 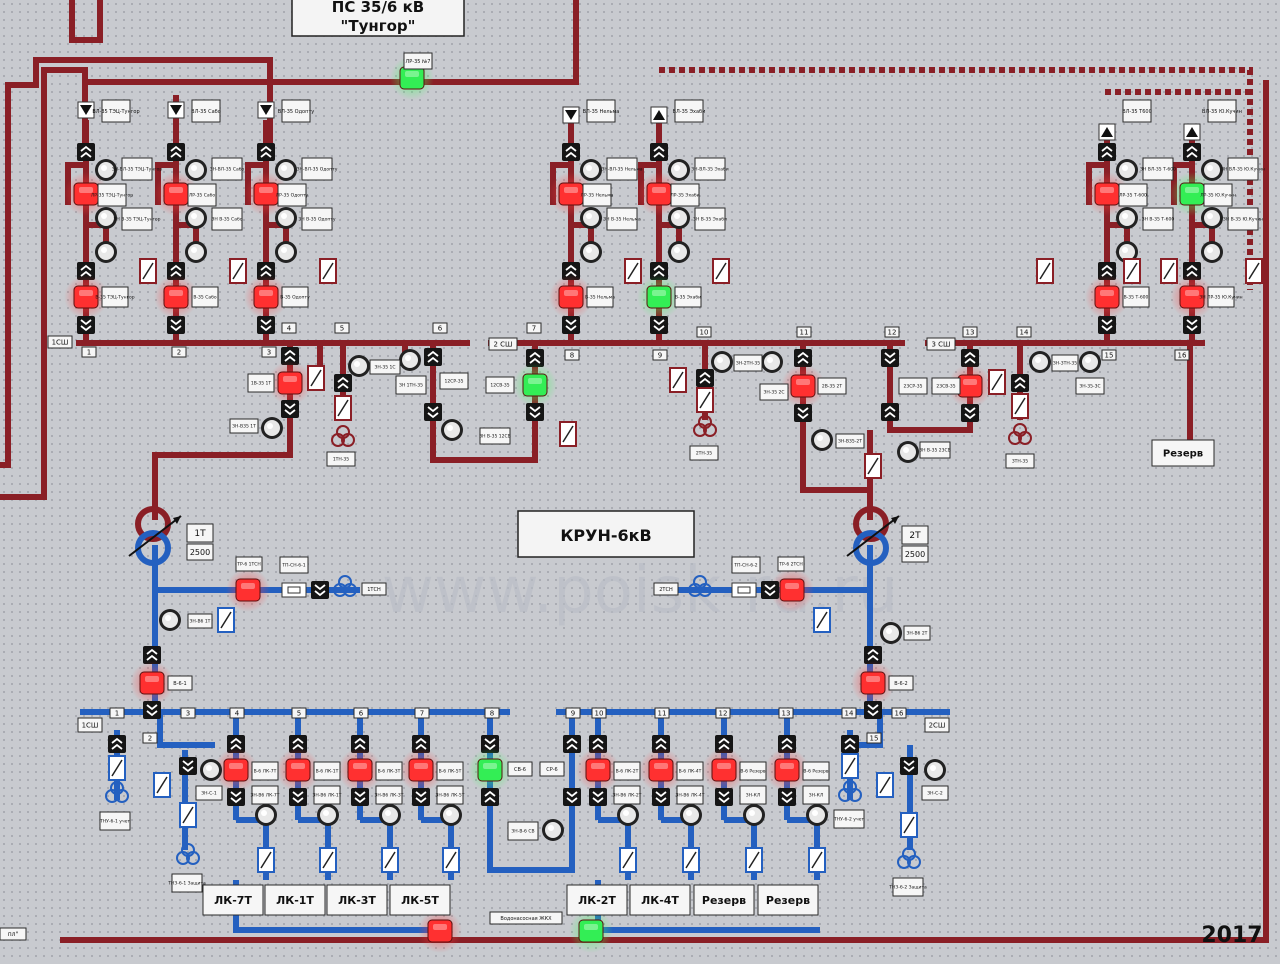 What do you see at coordinates (535, 412) in the screenshot?
I see `chev-sv12-down` at bounding box center [535, 412].